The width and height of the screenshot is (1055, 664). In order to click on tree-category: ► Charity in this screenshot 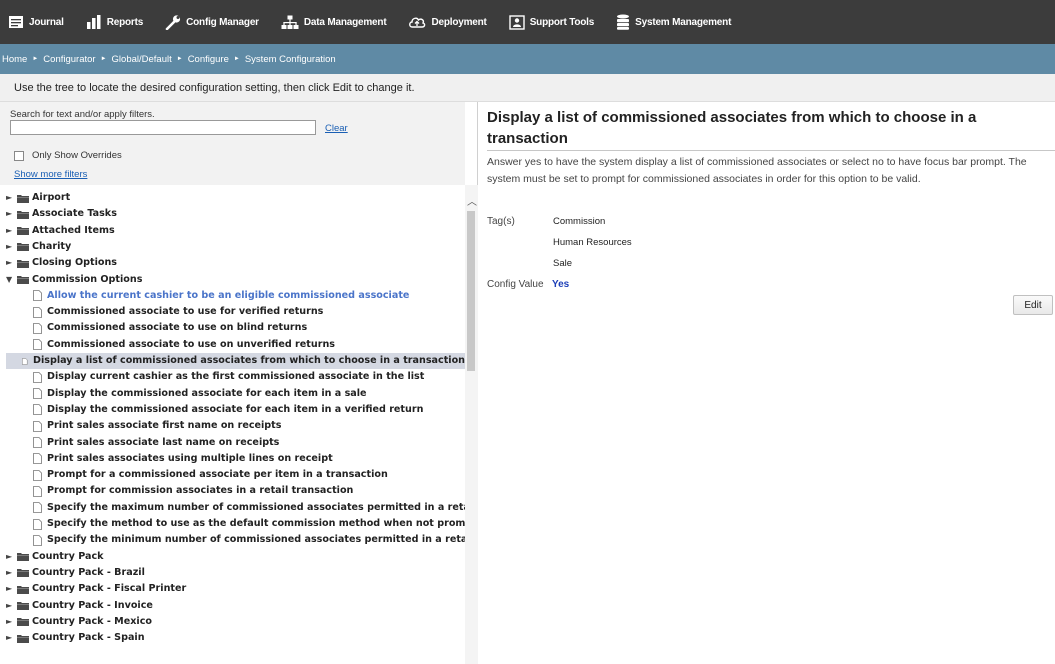, I will do `click(38, 247)`.